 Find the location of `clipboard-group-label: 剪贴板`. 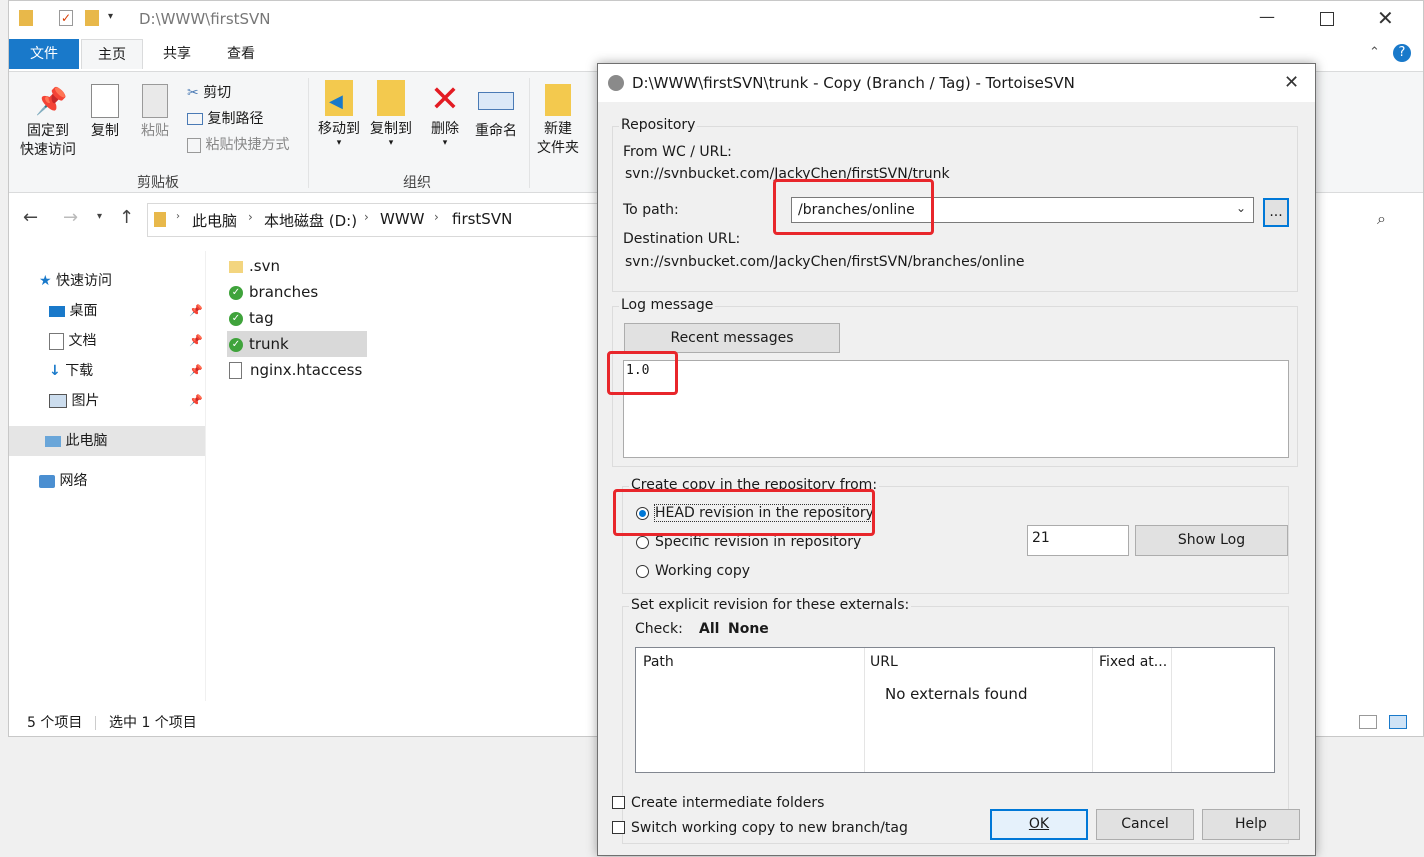

clipboard-group-label: 剪贴板 is located at coordinates (158, 183).